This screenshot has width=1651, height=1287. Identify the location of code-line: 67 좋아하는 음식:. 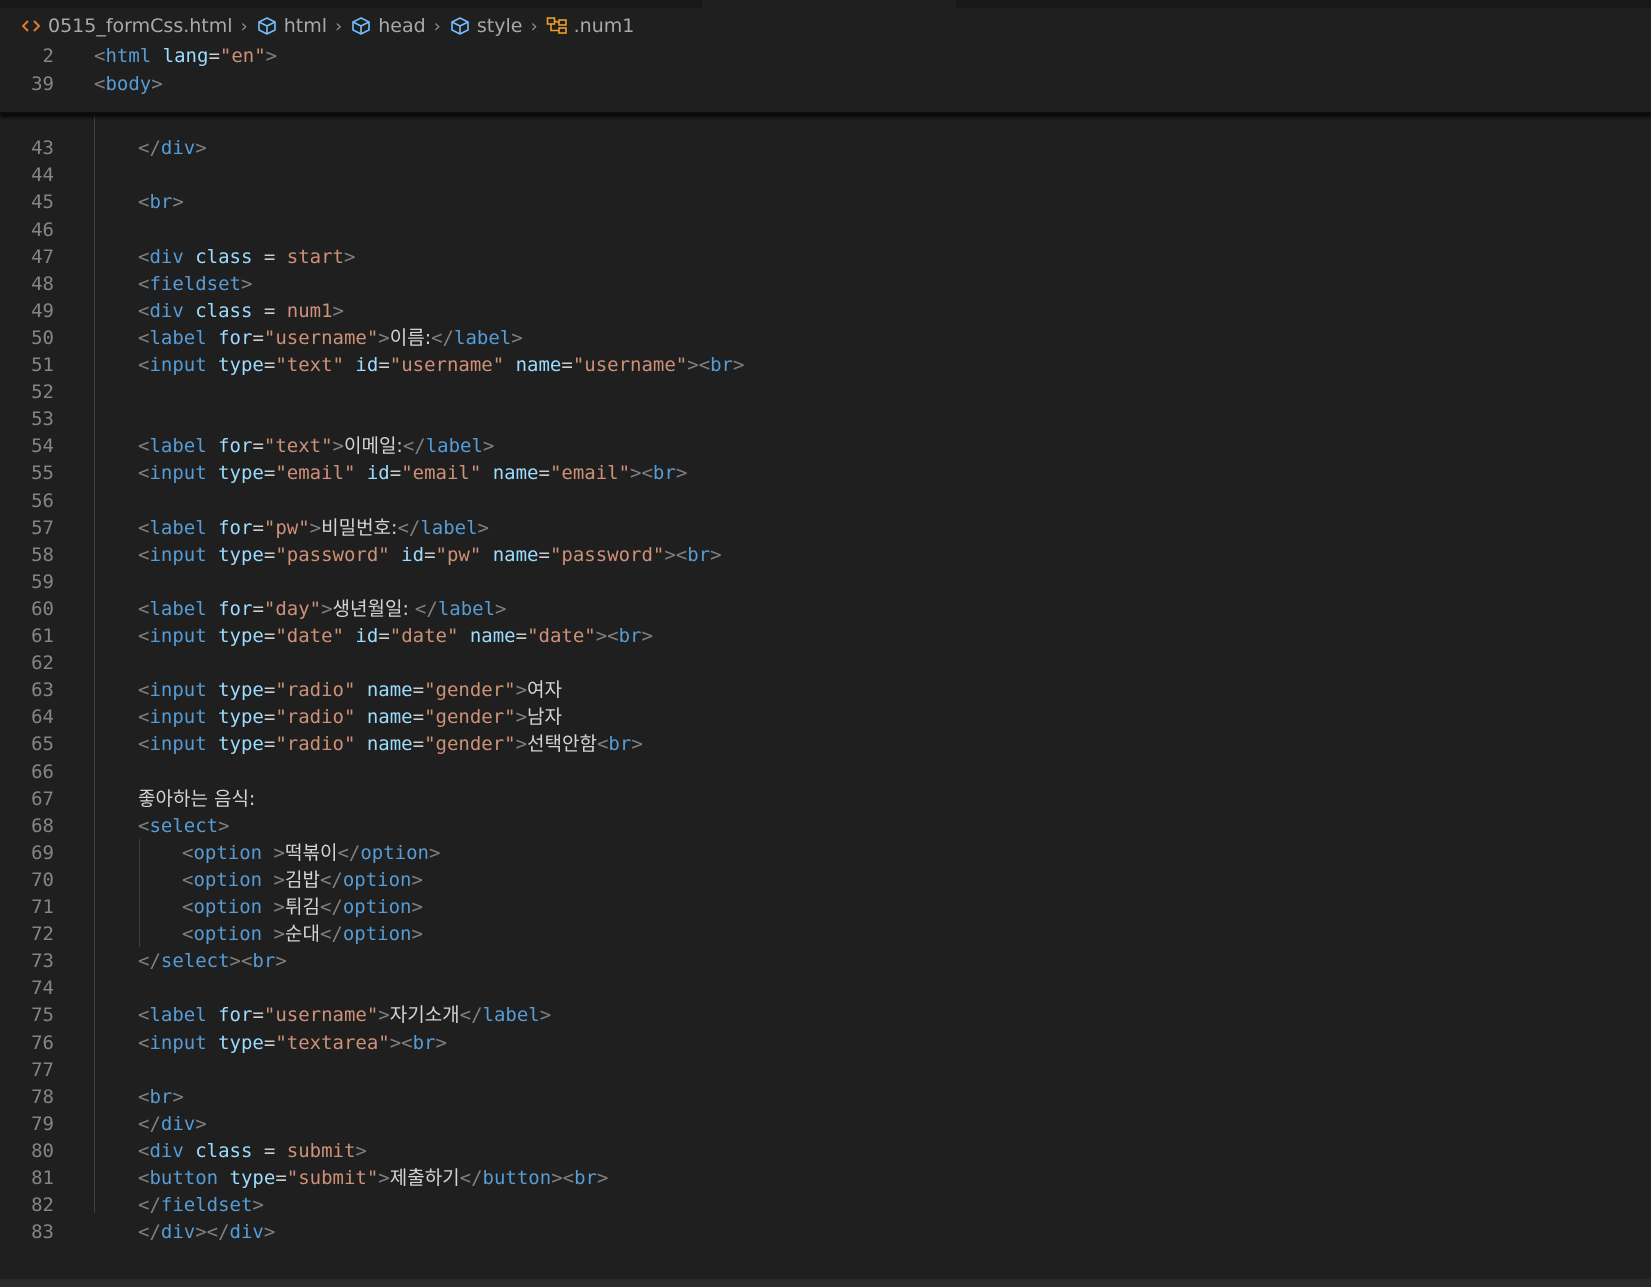
(825, 799).